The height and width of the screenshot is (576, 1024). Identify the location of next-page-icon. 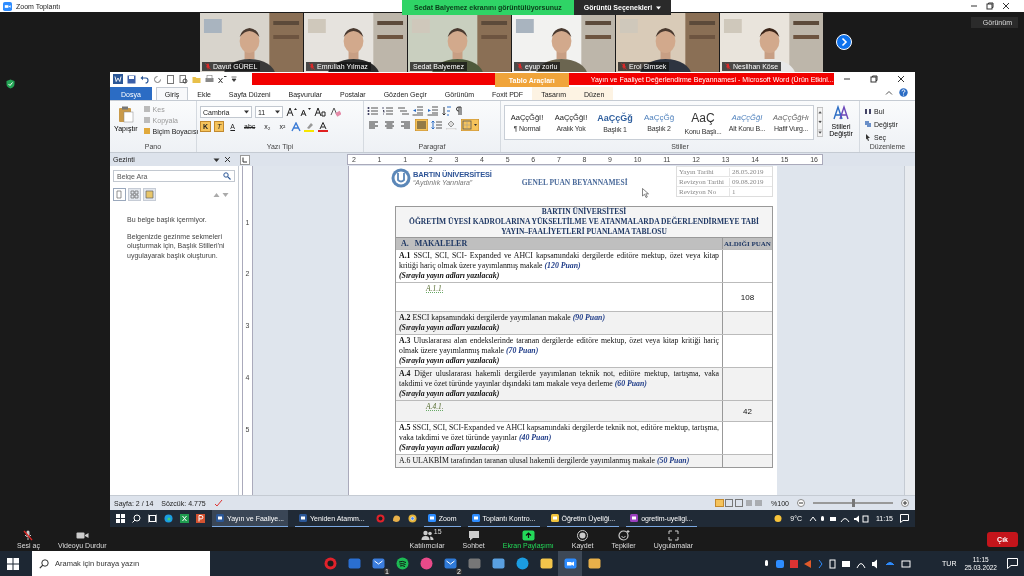
(844, 42).